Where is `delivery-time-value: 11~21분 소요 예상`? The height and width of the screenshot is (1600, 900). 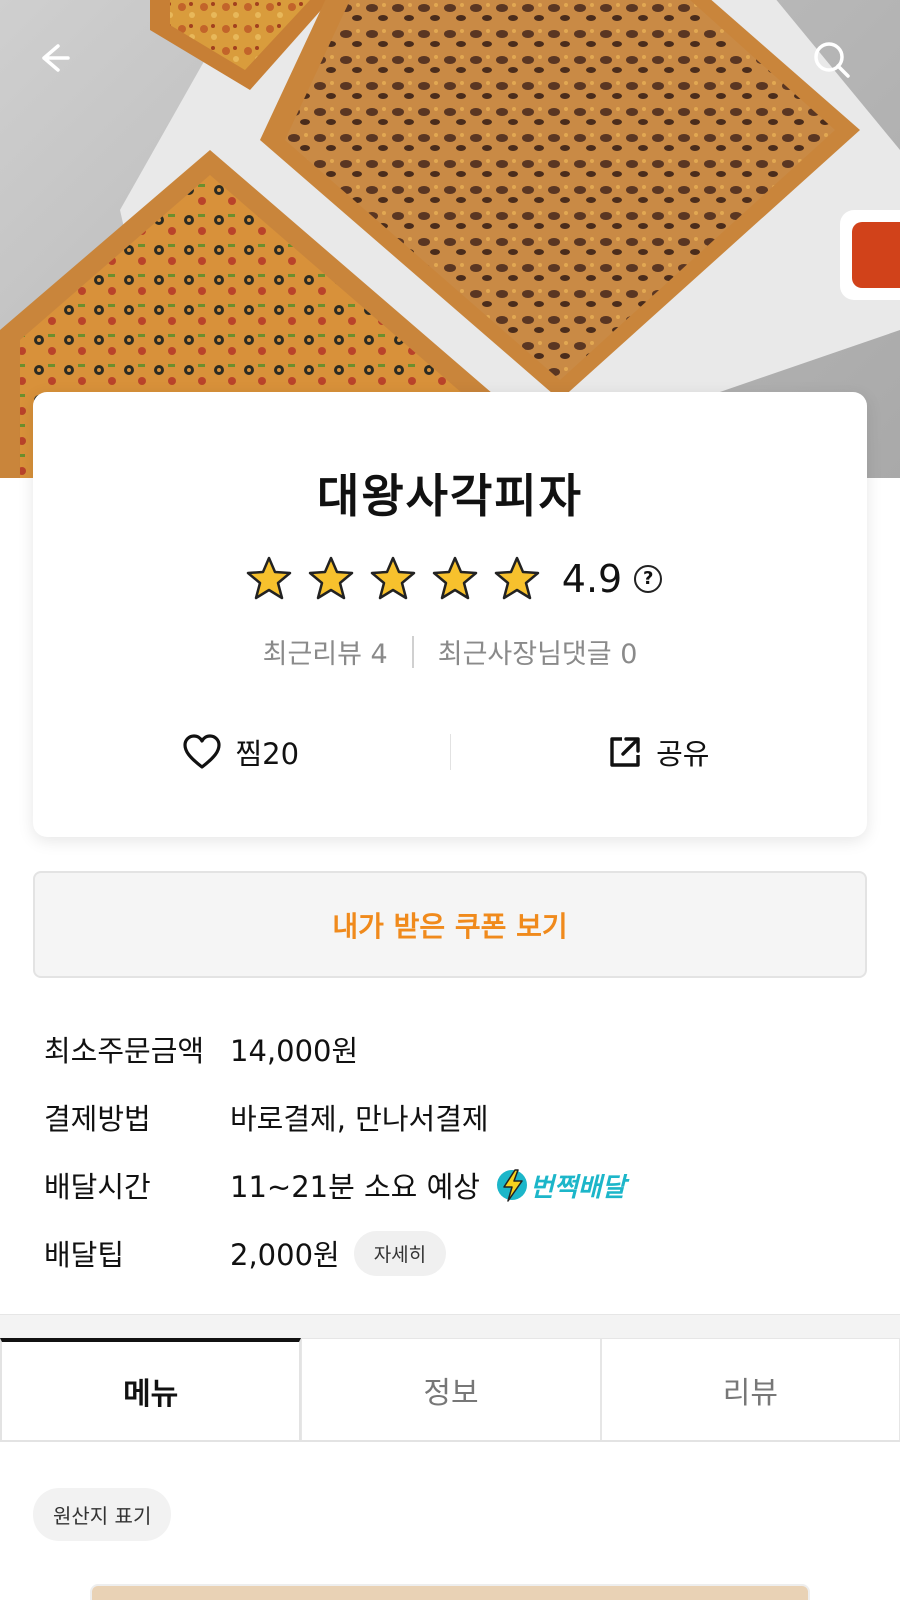 delivery-time-value: 11~21분 소요 예상 is located at coordinates (355, 1187).